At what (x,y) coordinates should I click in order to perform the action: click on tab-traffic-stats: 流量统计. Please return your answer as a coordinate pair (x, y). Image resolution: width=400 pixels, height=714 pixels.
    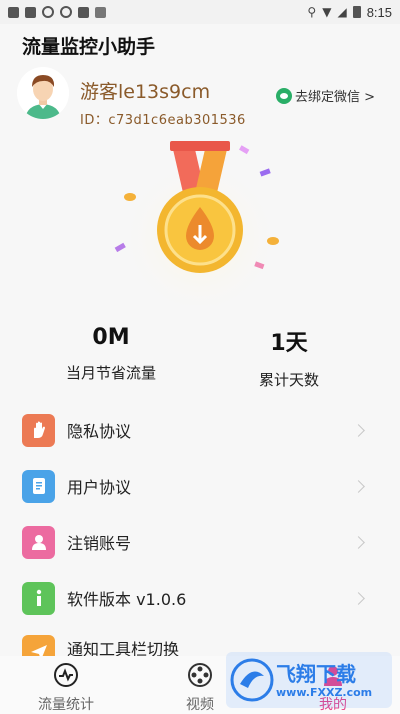
    Looking at the image, I should click on (66, 688).